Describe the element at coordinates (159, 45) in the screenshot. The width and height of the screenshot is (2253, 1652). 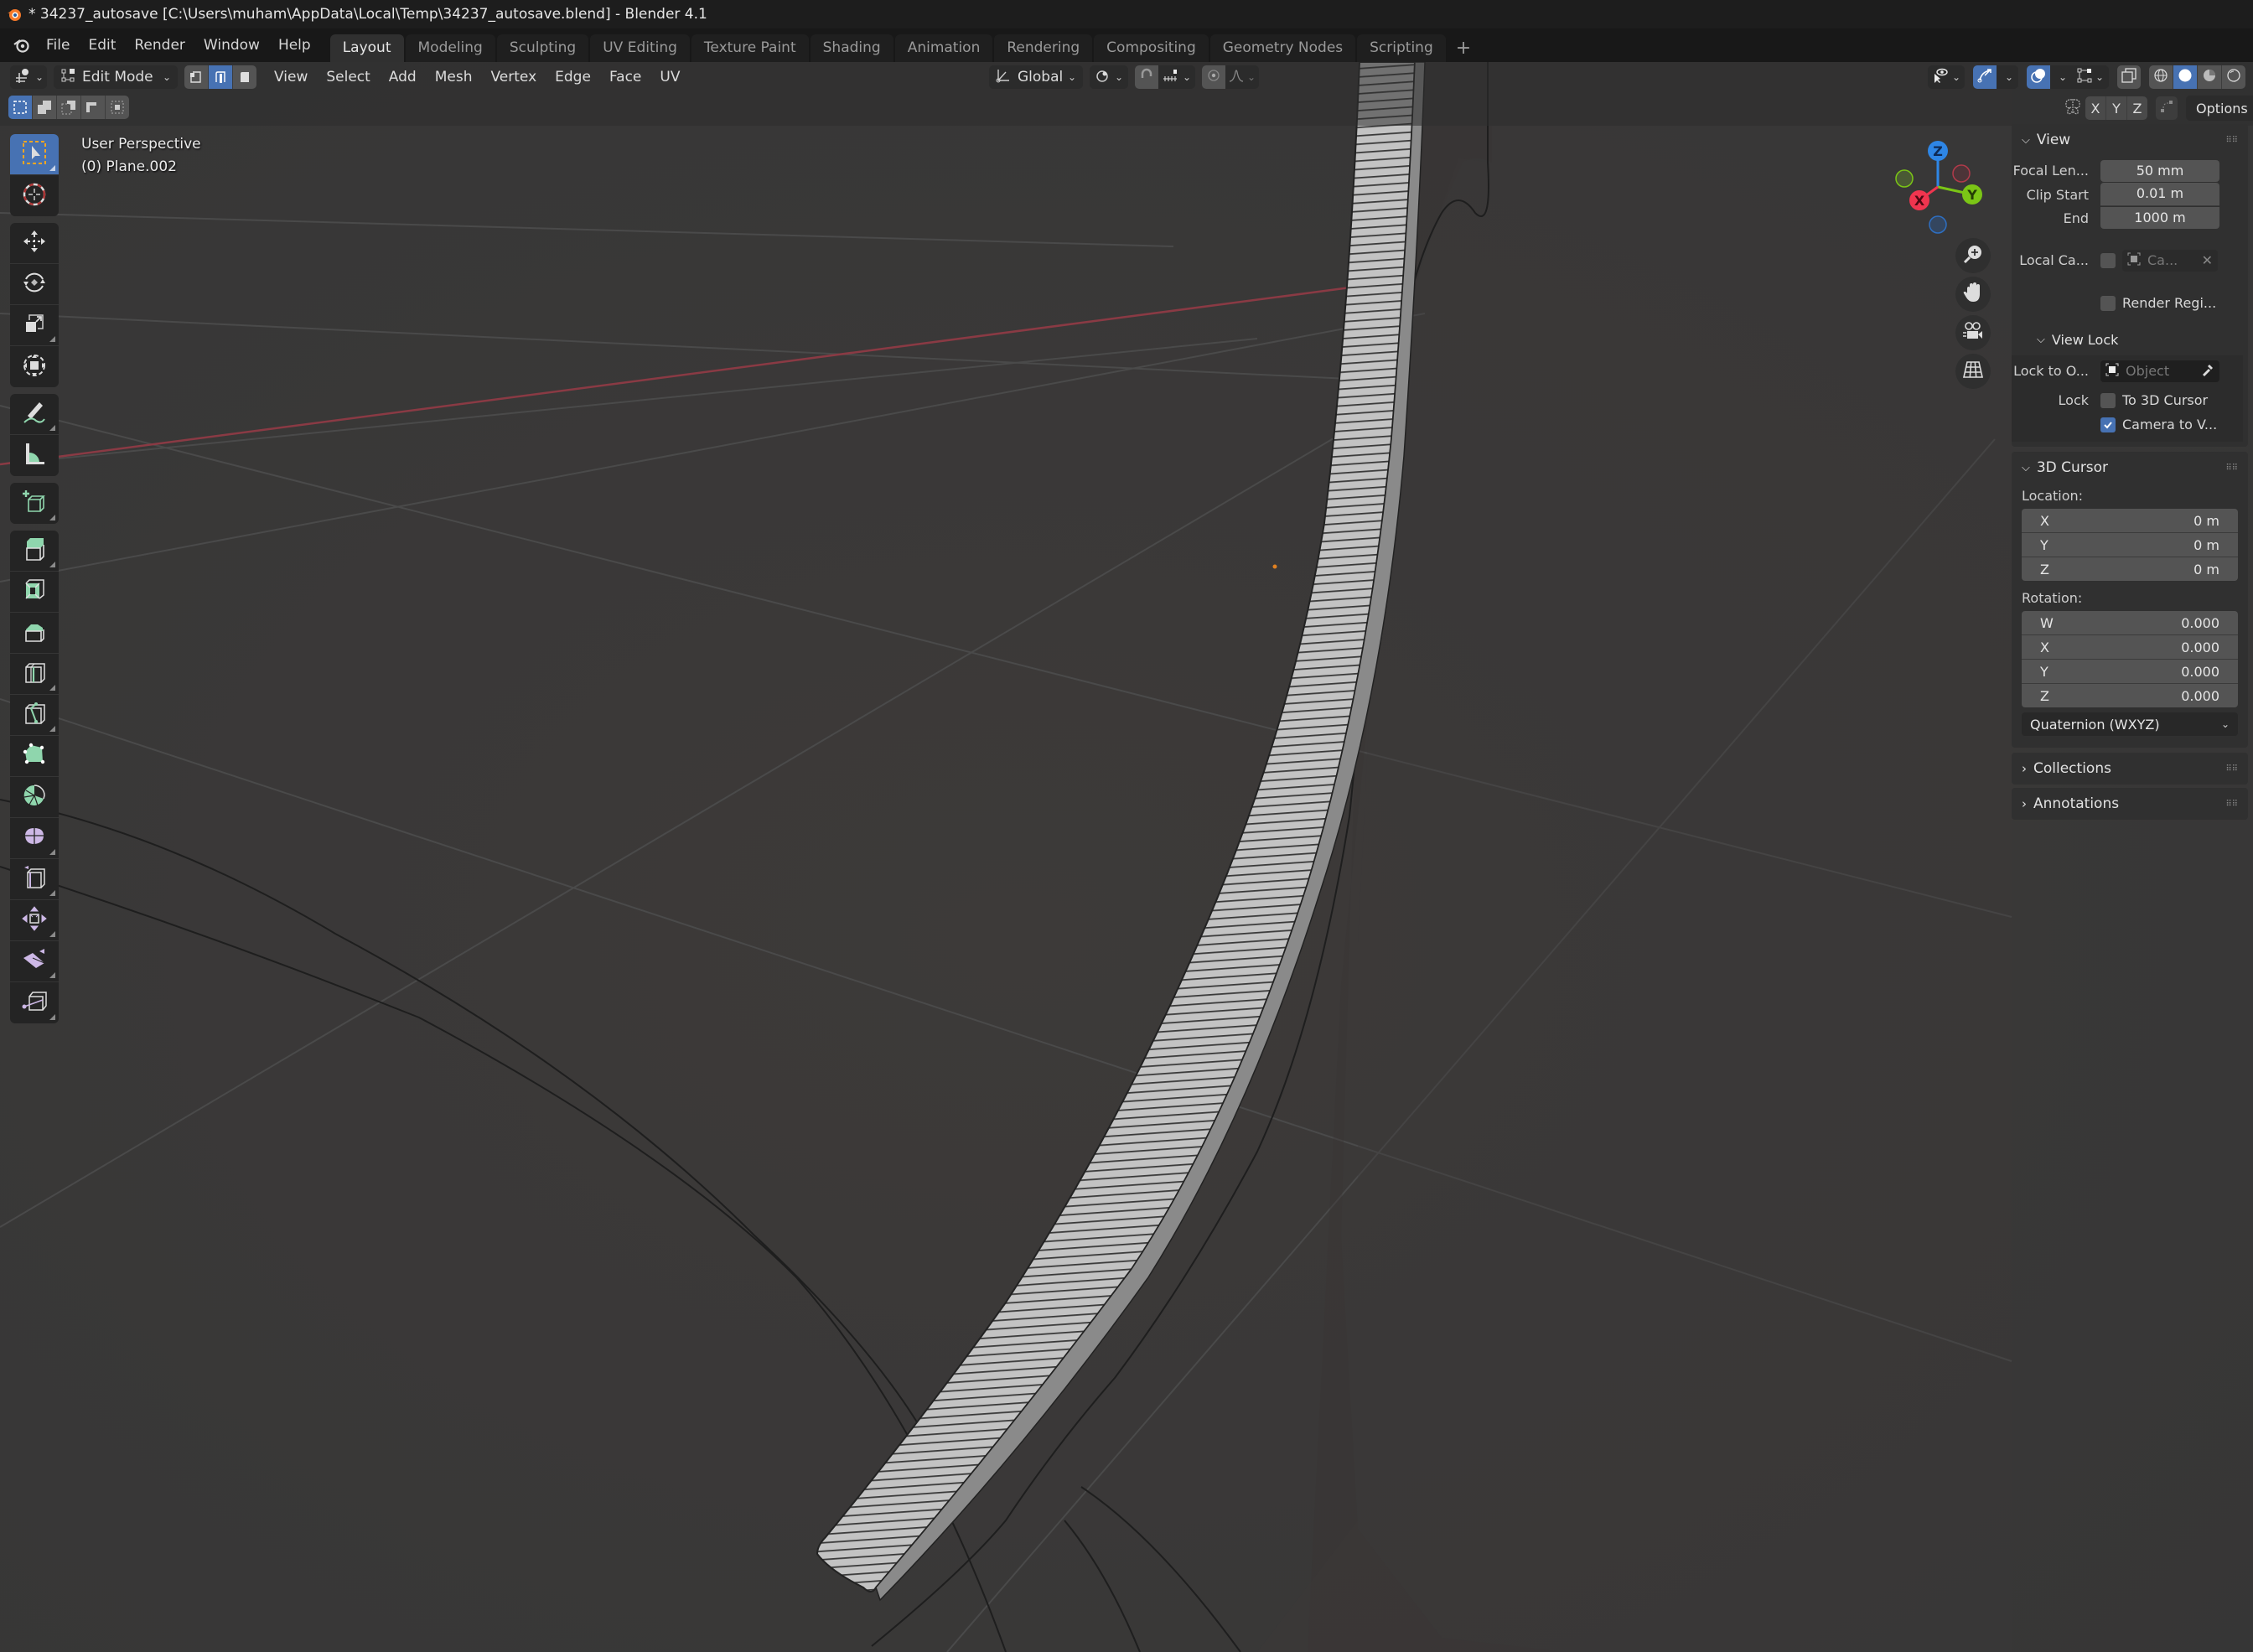
I see `menu-render: Render` at that location.